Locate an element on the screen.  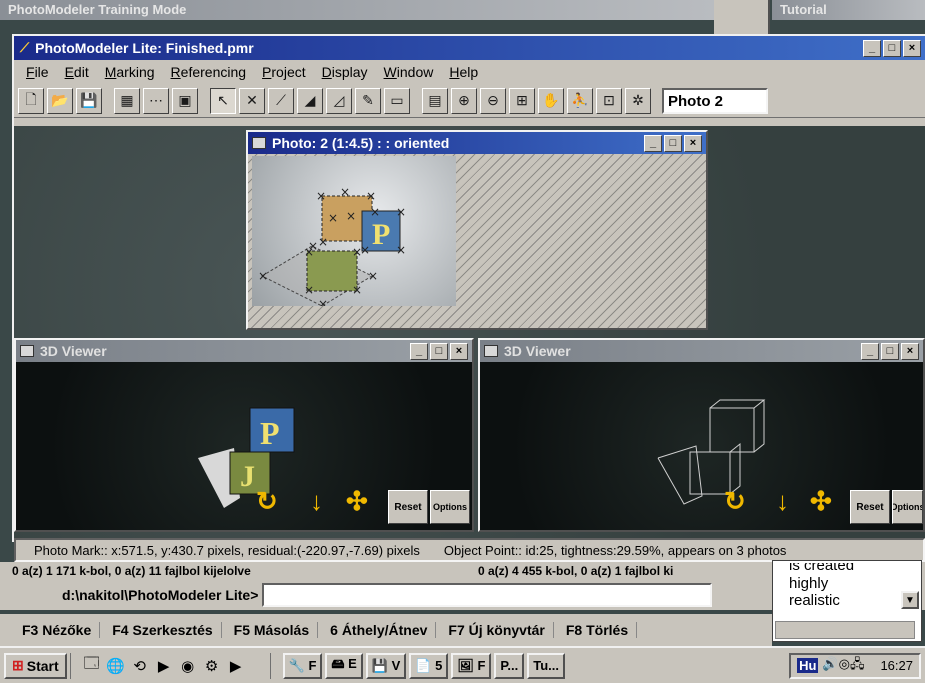
tray-icons: 🔊◎🖧 is located at coordinates (843, 666).